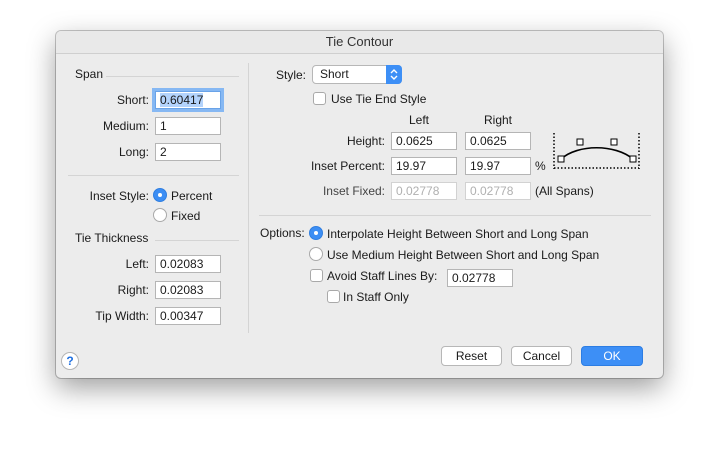  What do you see at coordinates (186, 216) in the screenshot?
I see `inset-fixed-label: Fixed` at bounding box center [186, 216].